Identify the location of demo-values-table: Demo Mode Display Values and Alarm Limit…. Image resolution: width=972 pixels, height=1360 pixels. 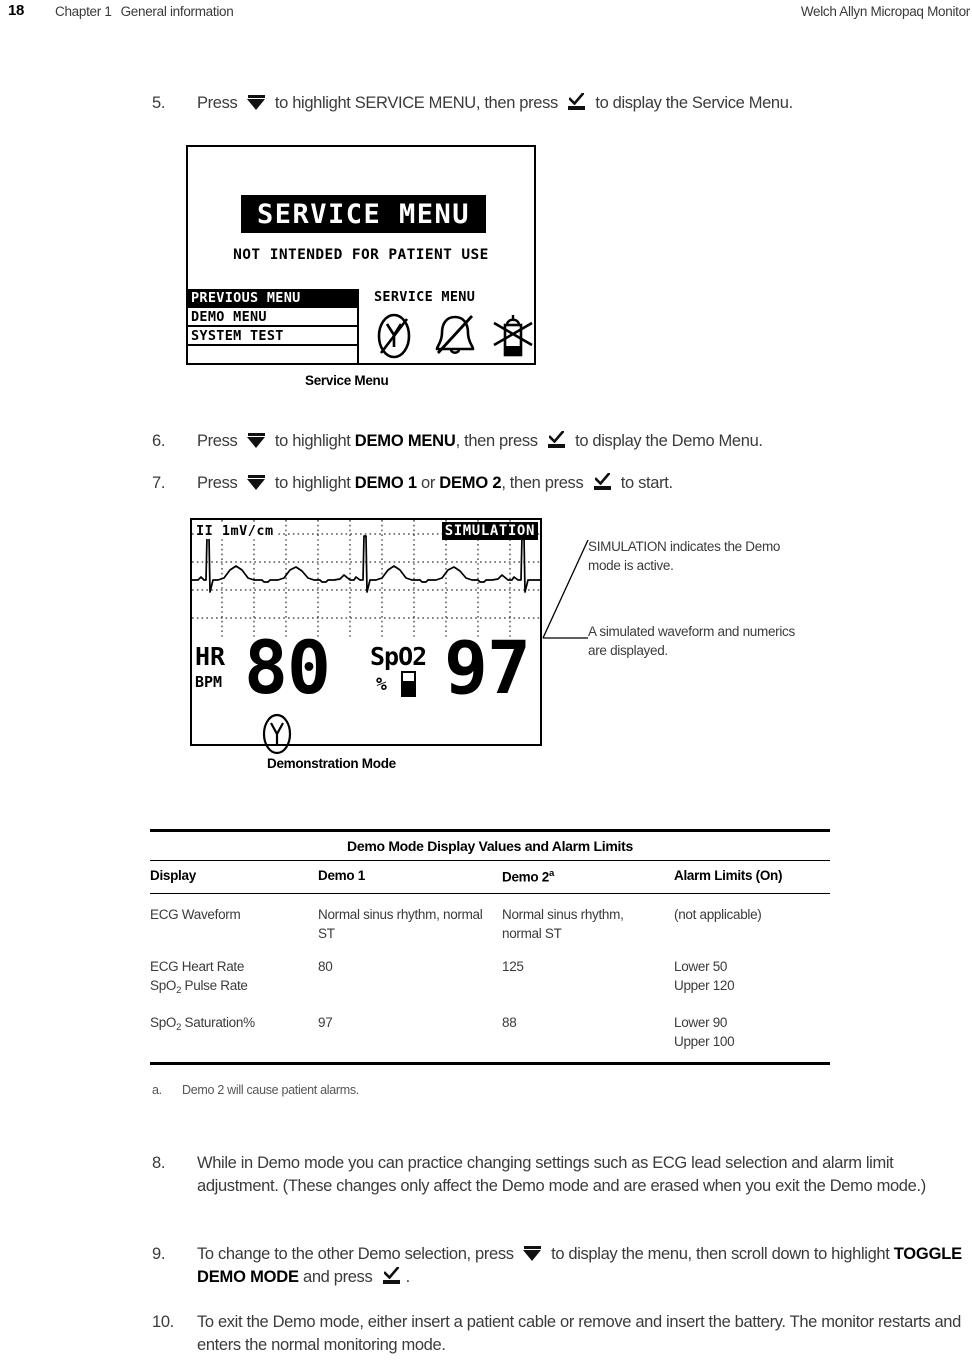
(490, 947).